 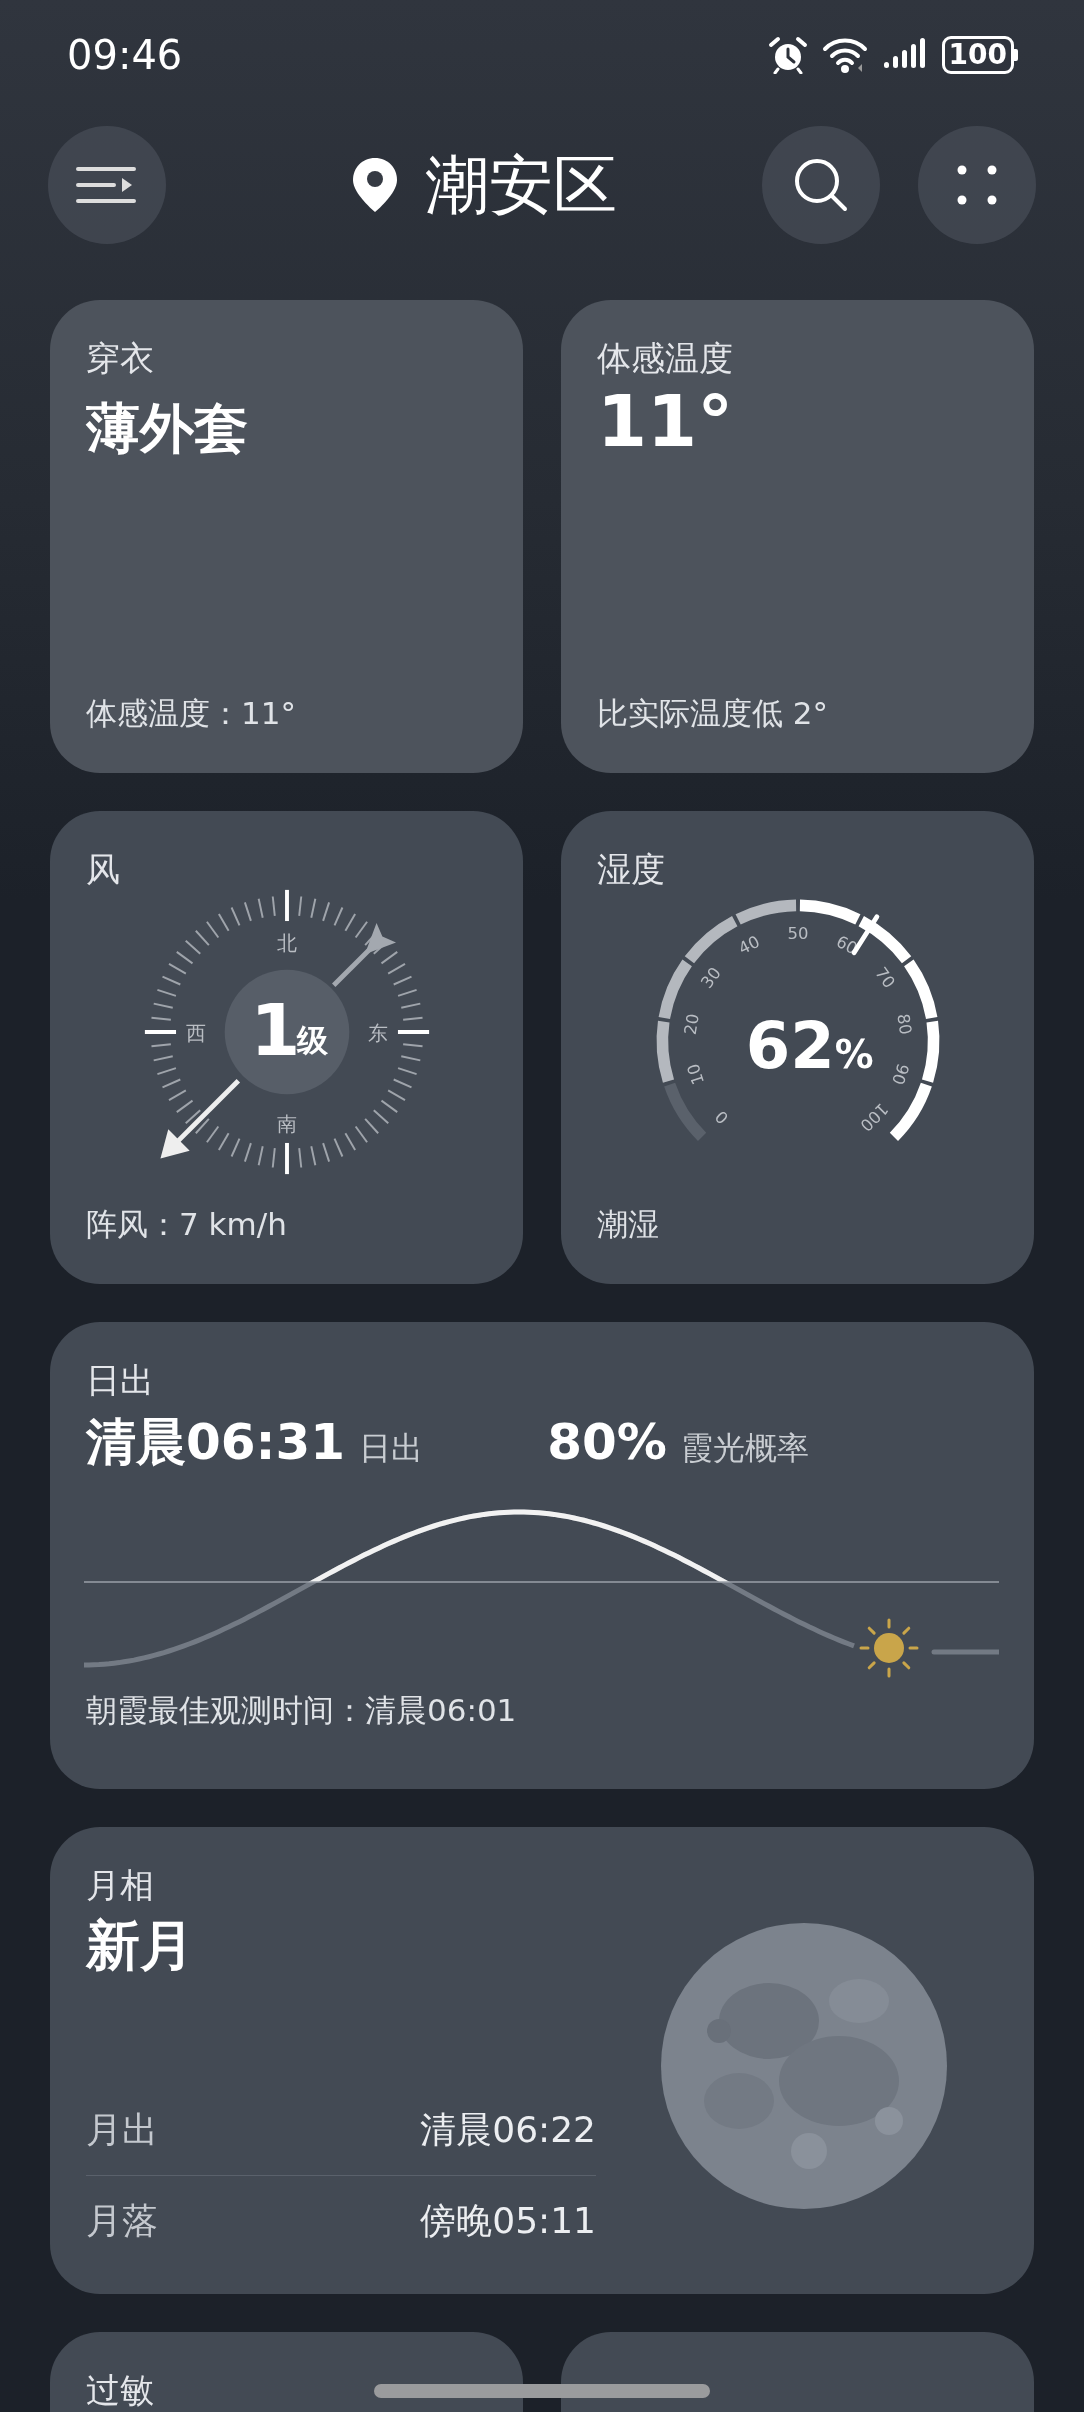 What do you see at coordinates (607, 1441) in the screenshot?
I see `glow-probability: 80%` at bounding box center [607, 1441].